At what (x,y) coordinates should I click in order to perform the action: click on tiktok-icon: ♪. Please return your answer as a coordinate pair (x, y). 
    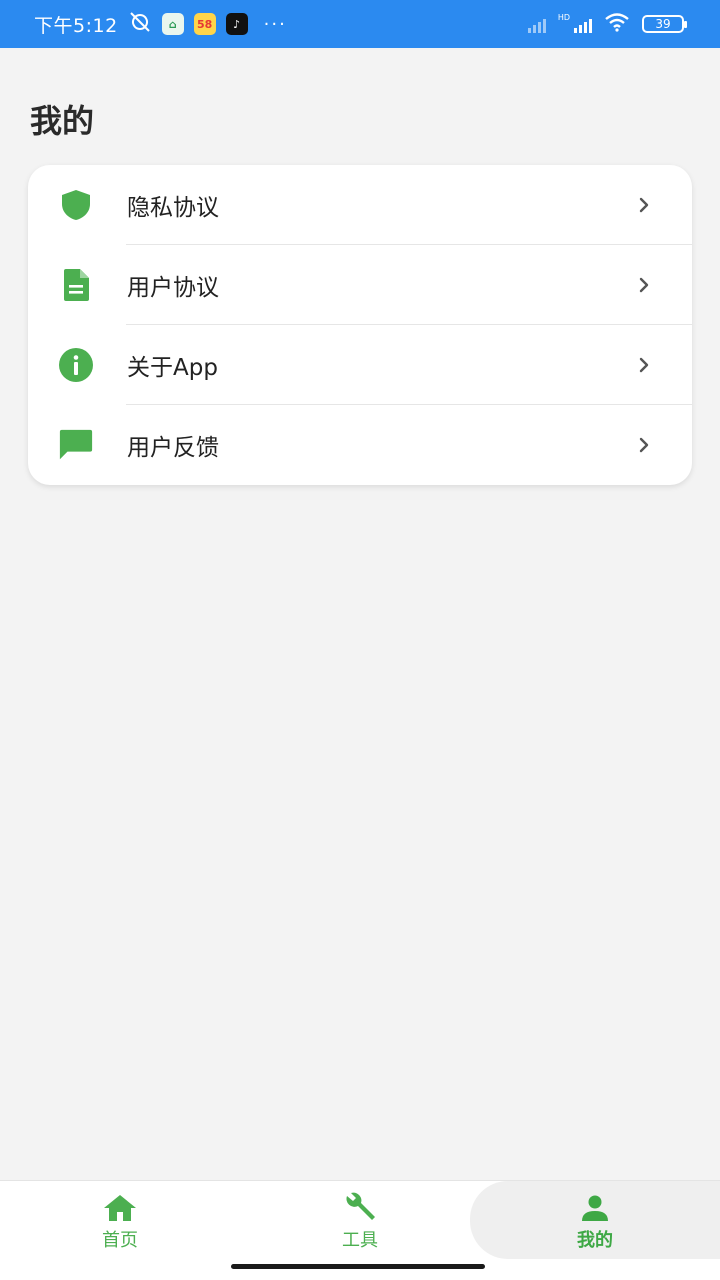
    Looking at the image, I should click on (236, 24).